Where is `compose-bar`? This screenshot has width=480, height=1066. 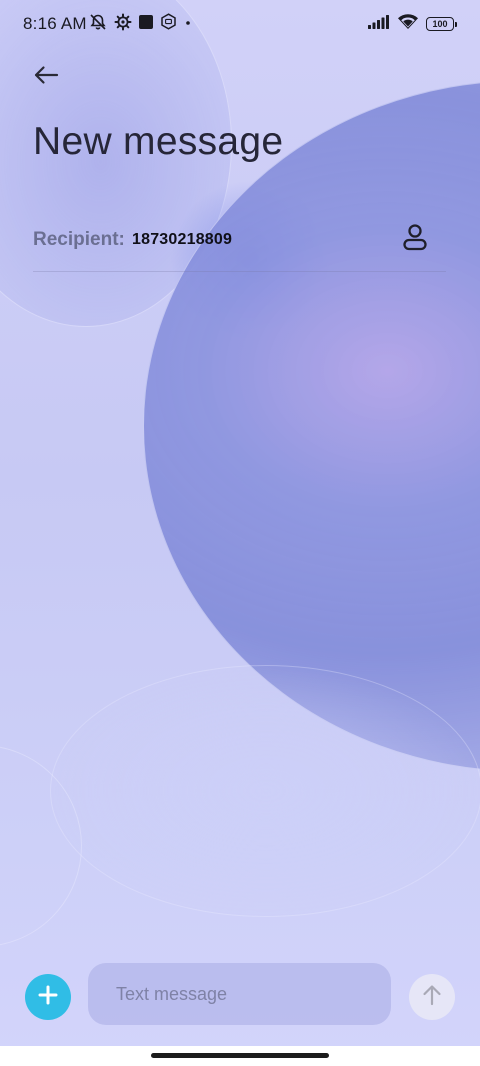
compose-bar is located at coordinates (240, 996).